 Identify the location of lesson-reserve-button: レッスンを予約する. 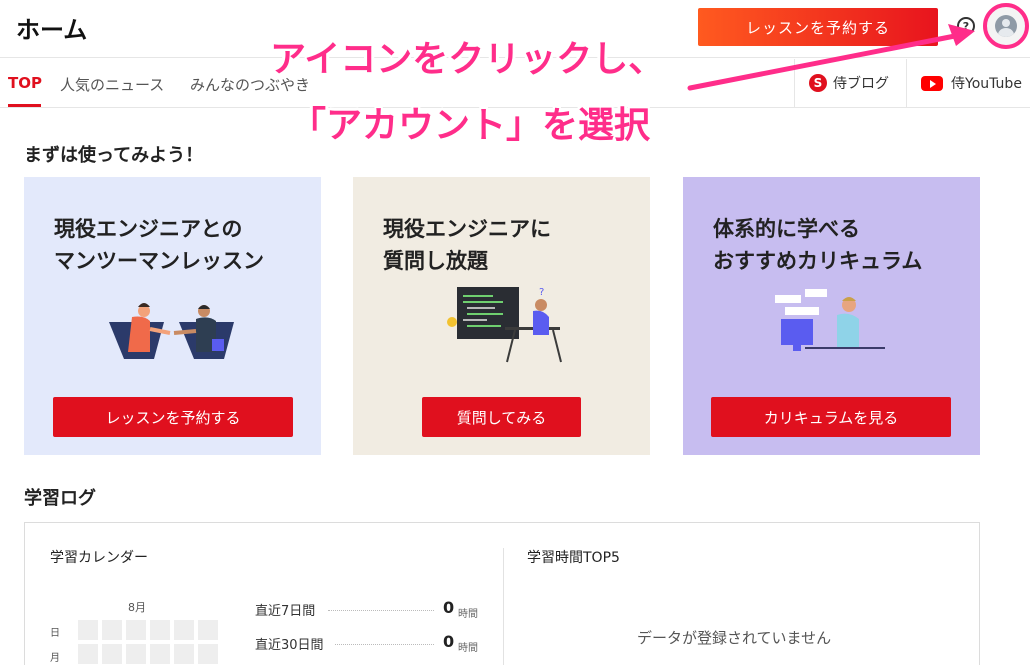
(173, 417).